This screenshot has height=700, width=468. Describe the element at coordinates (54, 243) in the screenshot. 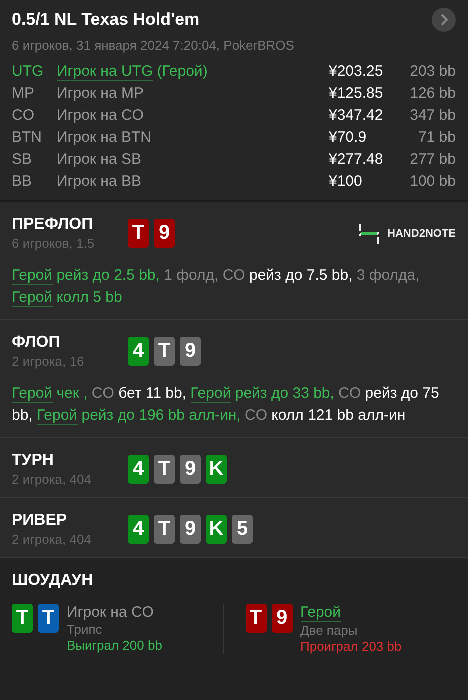

I see `street-info: 6 игроков, 1.5` at that location.